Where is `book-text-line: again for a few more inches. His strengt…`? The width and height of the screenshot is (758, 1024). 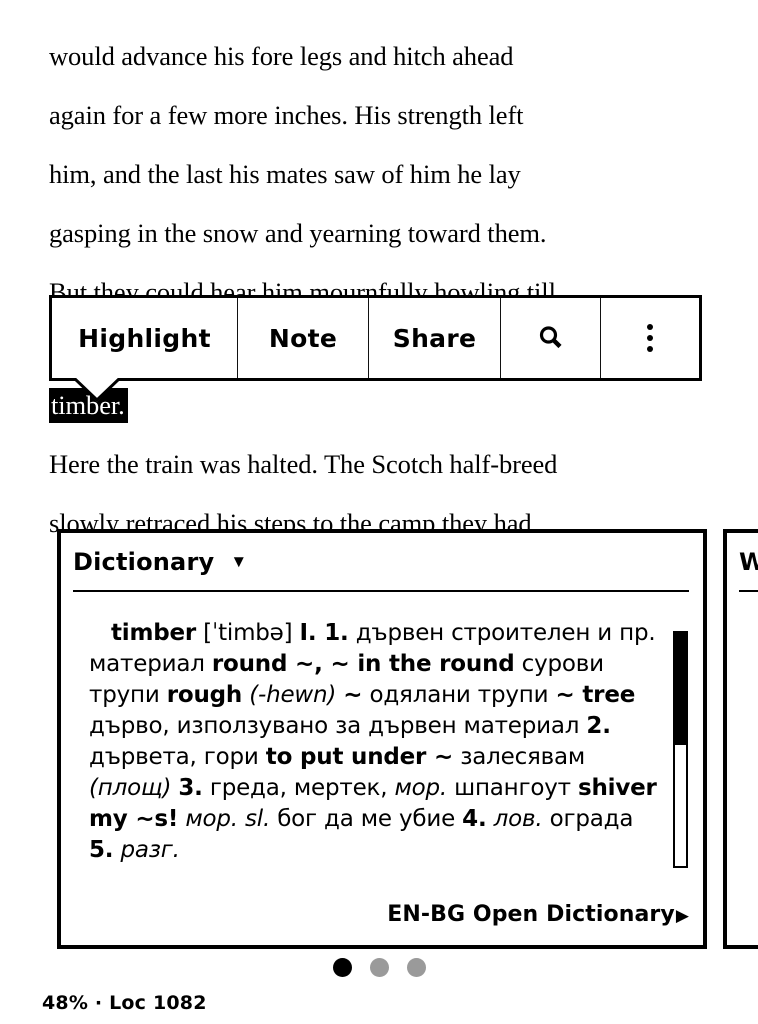 book-text-line: again for a few more inches. His strengt… is located at coordinates (286, 115).